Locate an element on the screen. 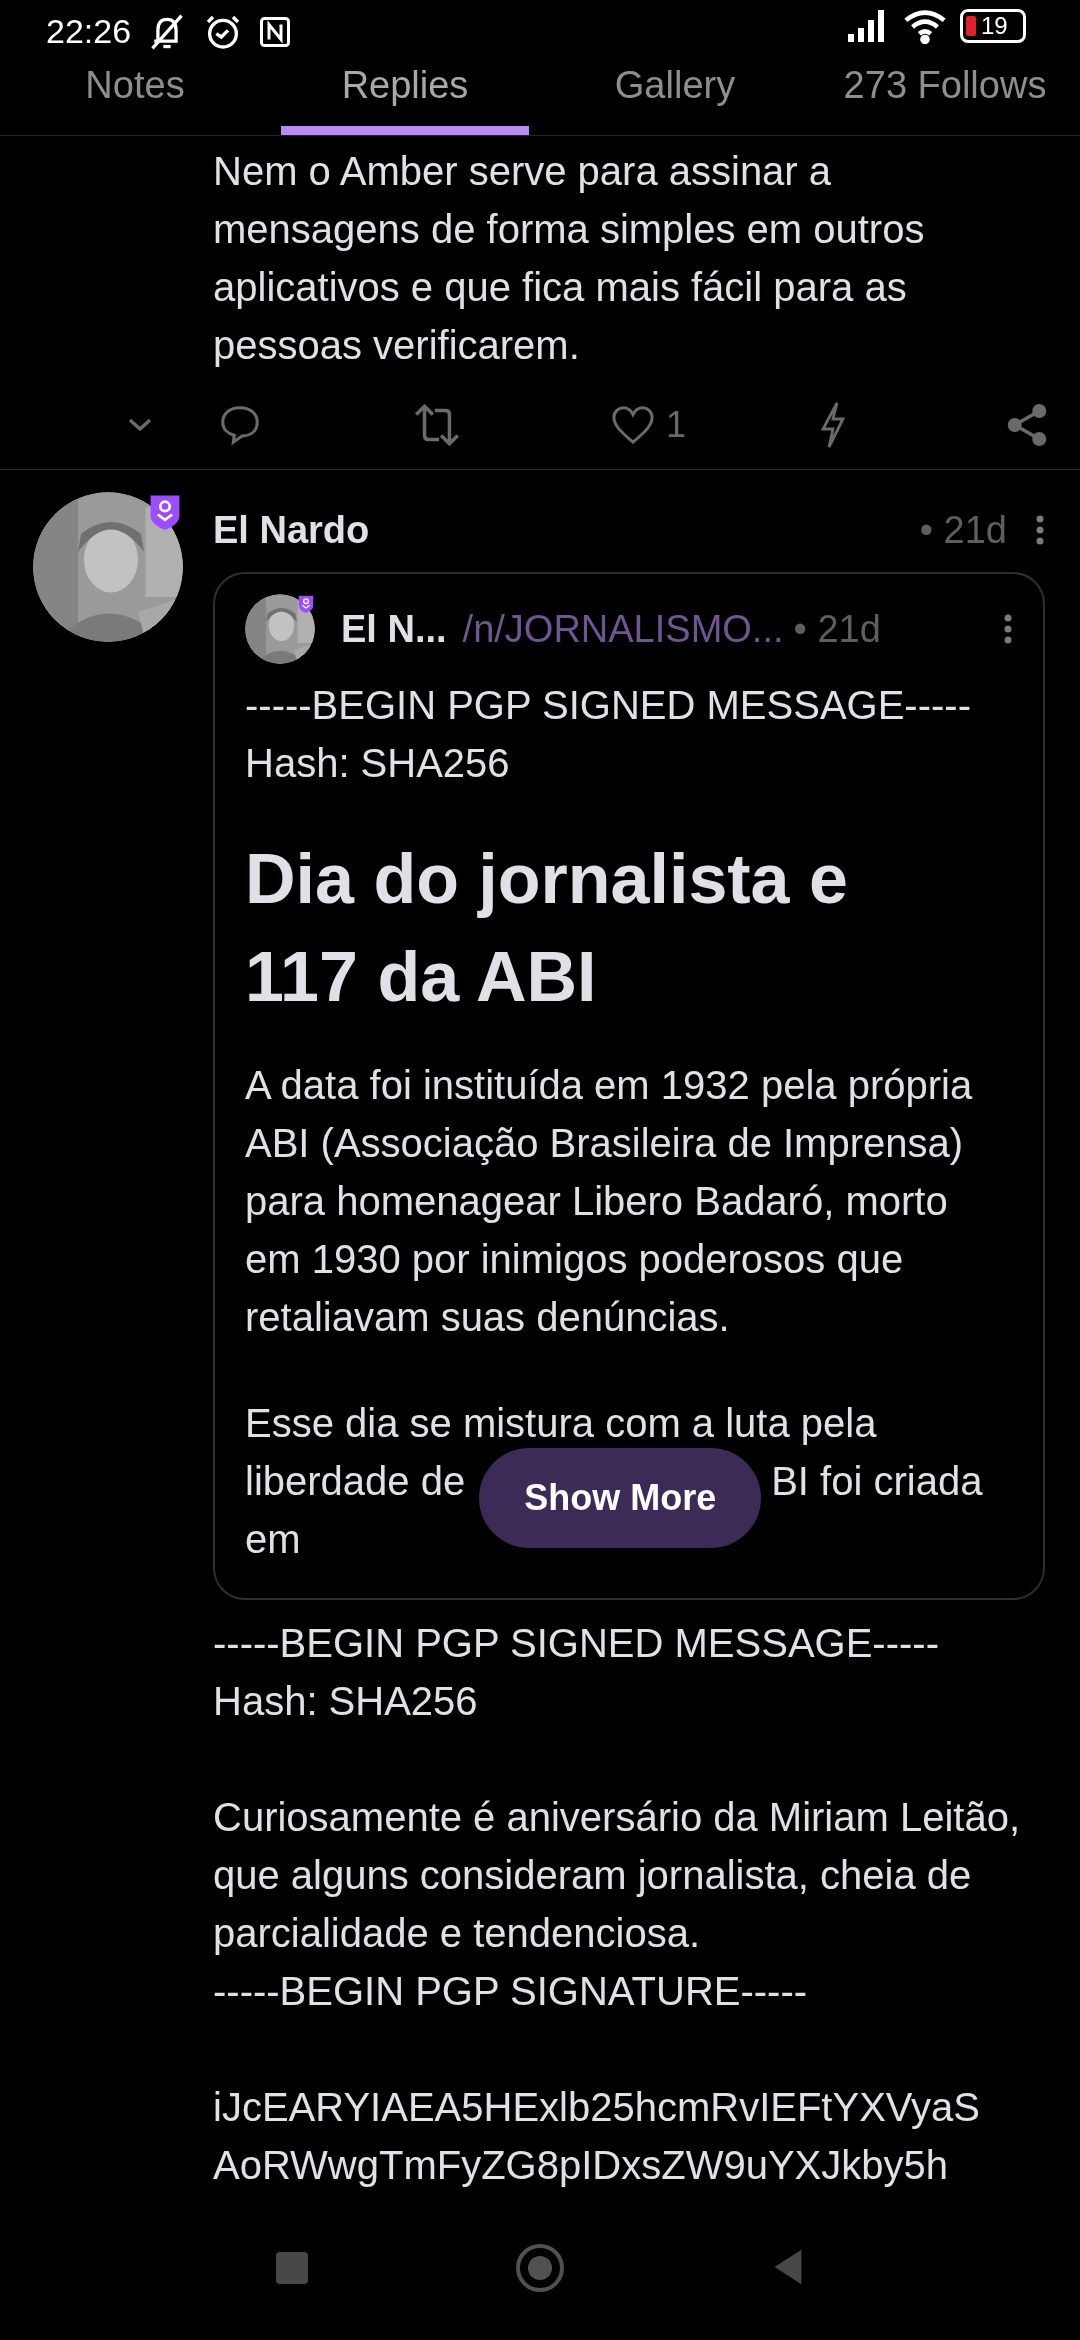 The image size is (1080, 2340). tab: Replies is located at coordinates (405, 92).